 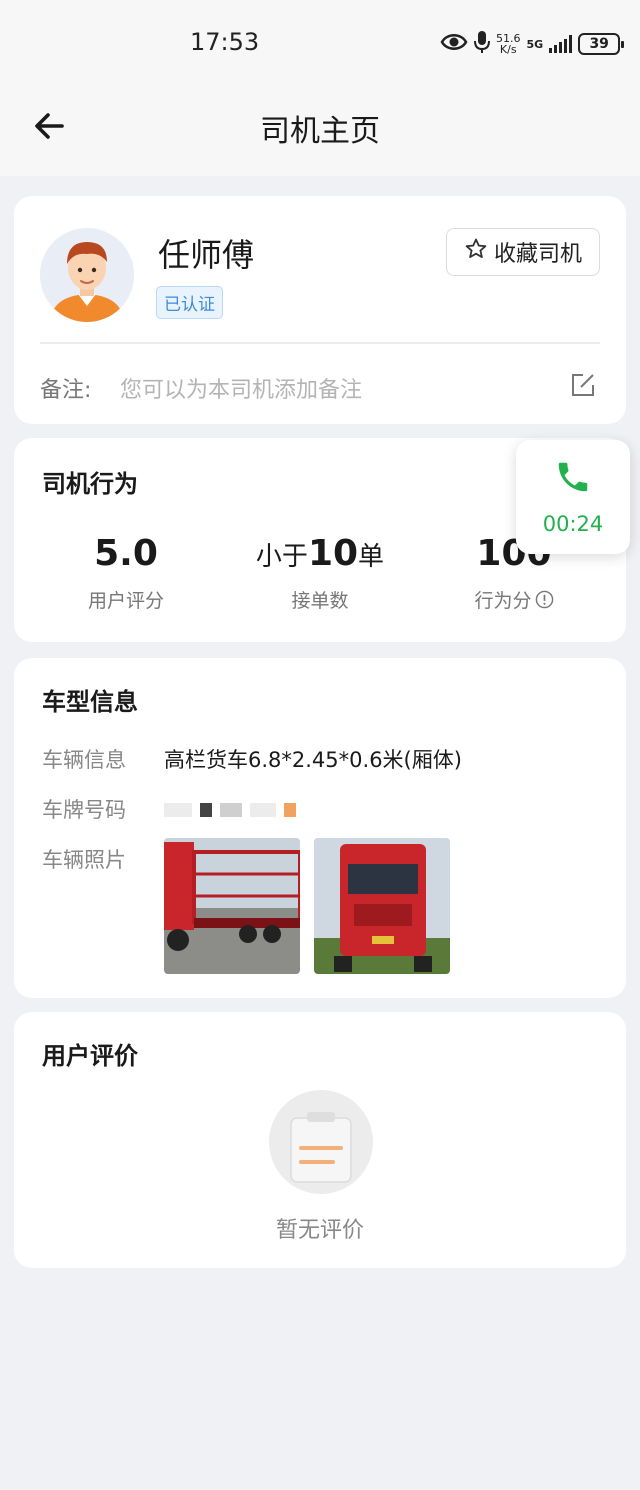 I want to click on status-time: 17:53, so click(x=225, y=42).